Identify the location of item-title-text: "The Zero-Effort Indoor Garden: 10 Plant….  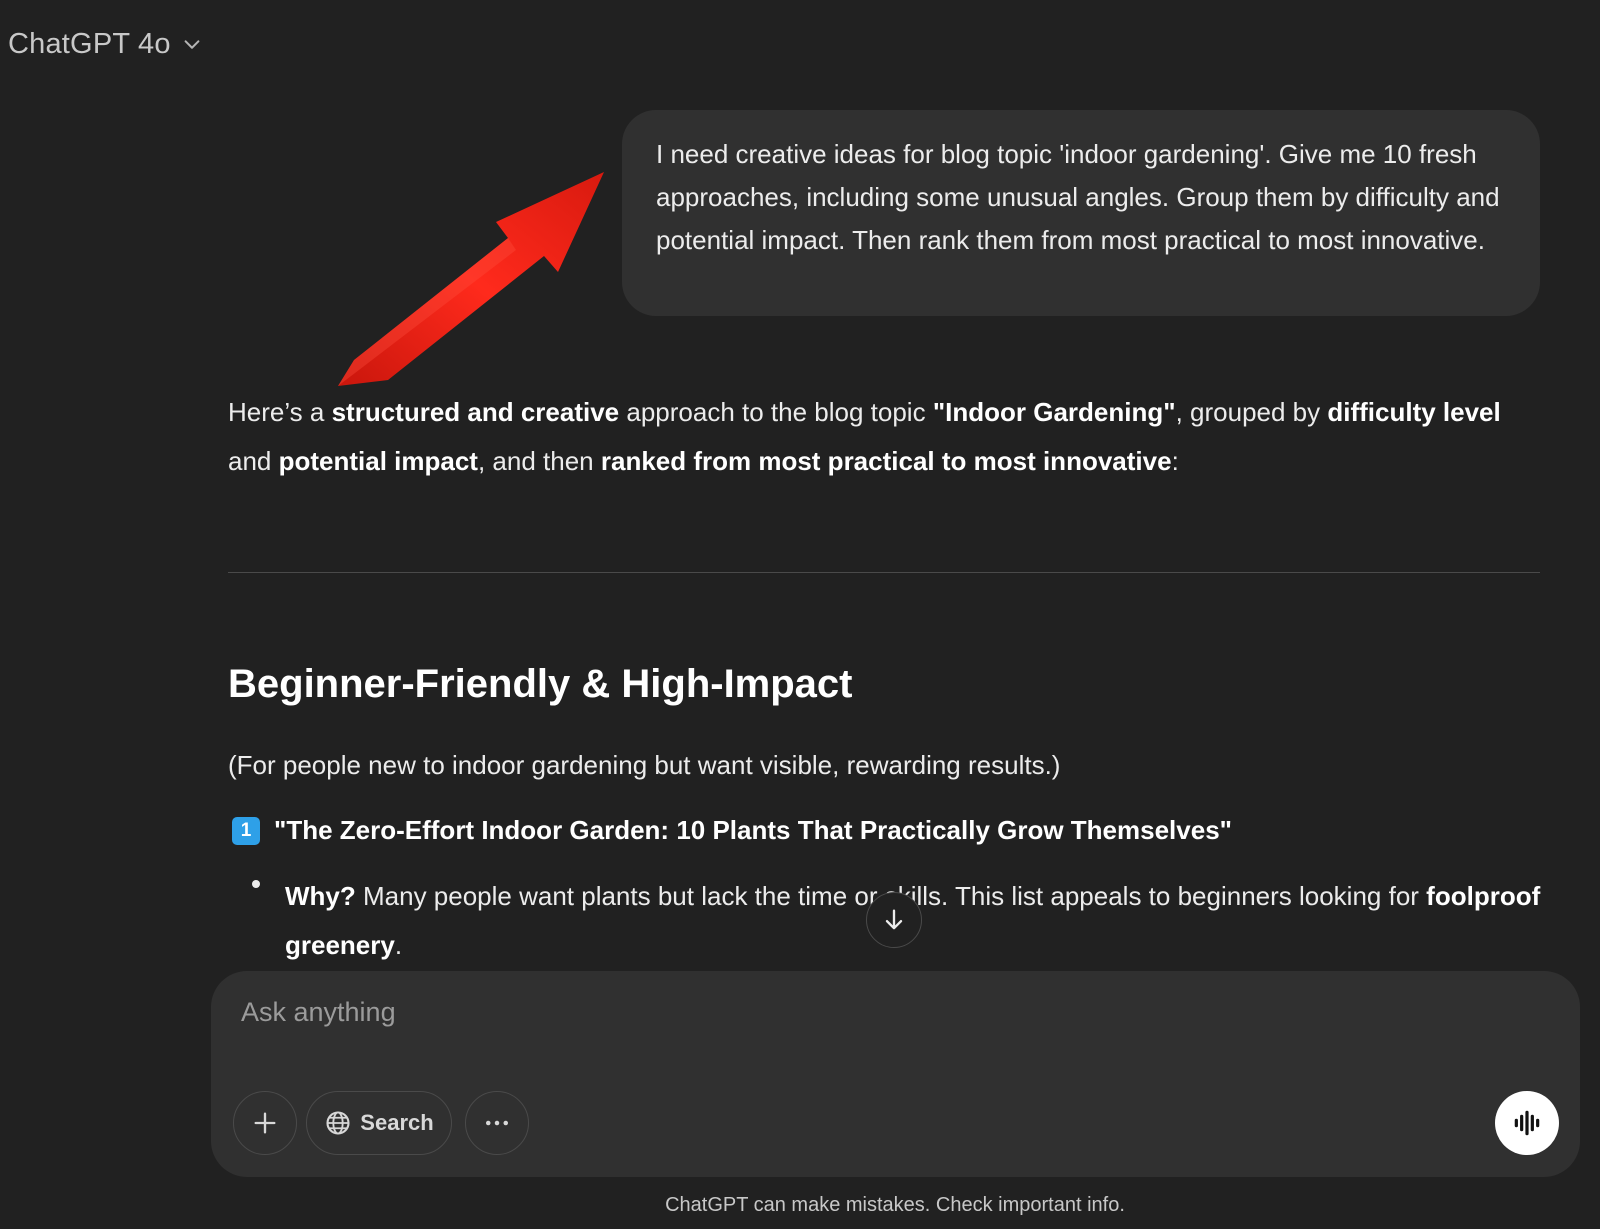
(753, 830).